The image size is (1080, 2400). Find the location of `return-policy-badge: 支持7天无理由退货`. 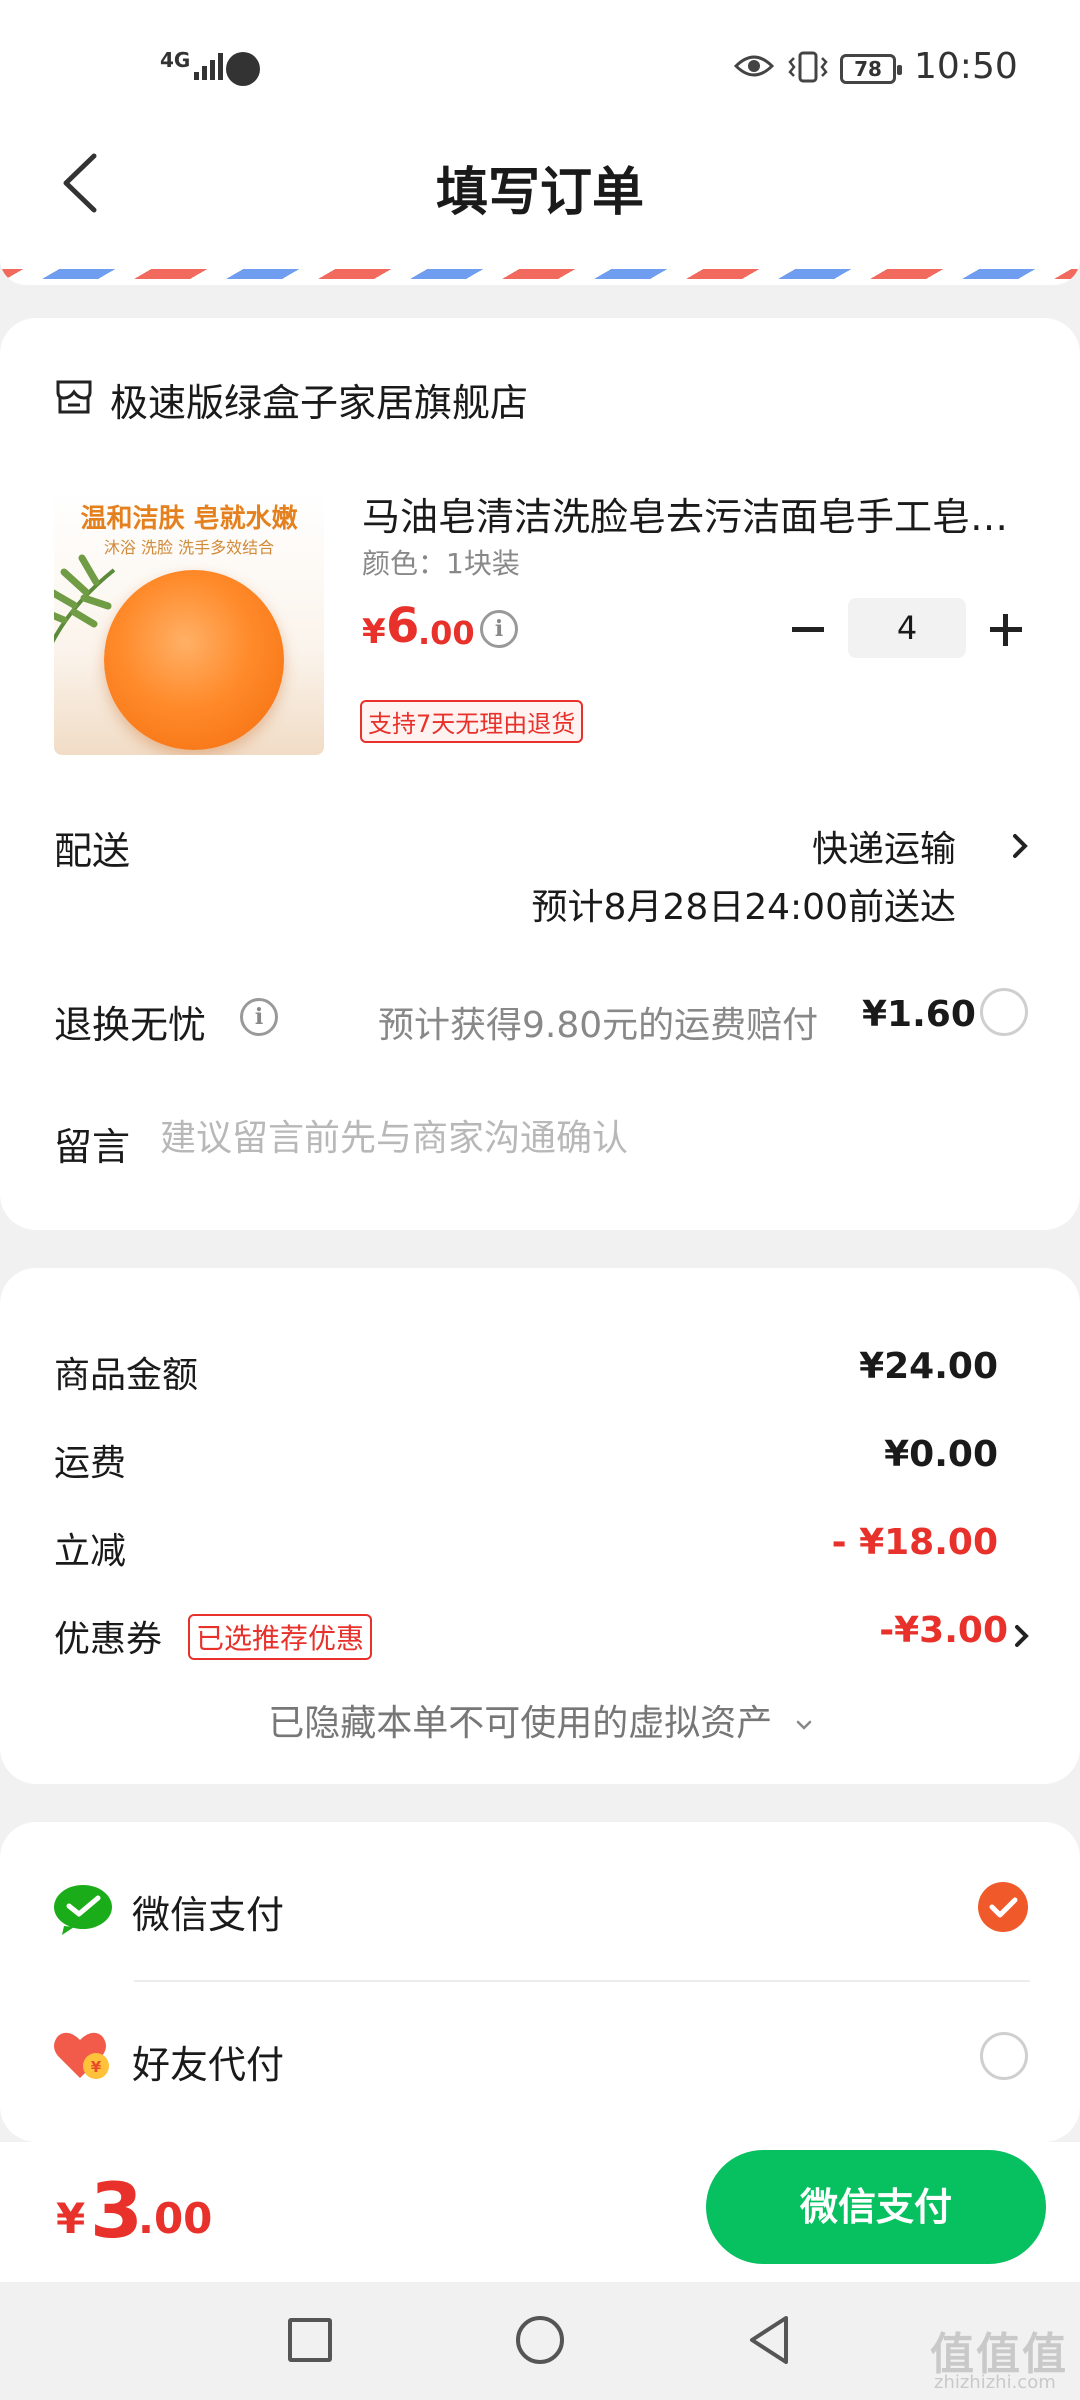

return-policy-badge: 支持7天无理由退货 is located at coordinates (472, 721).